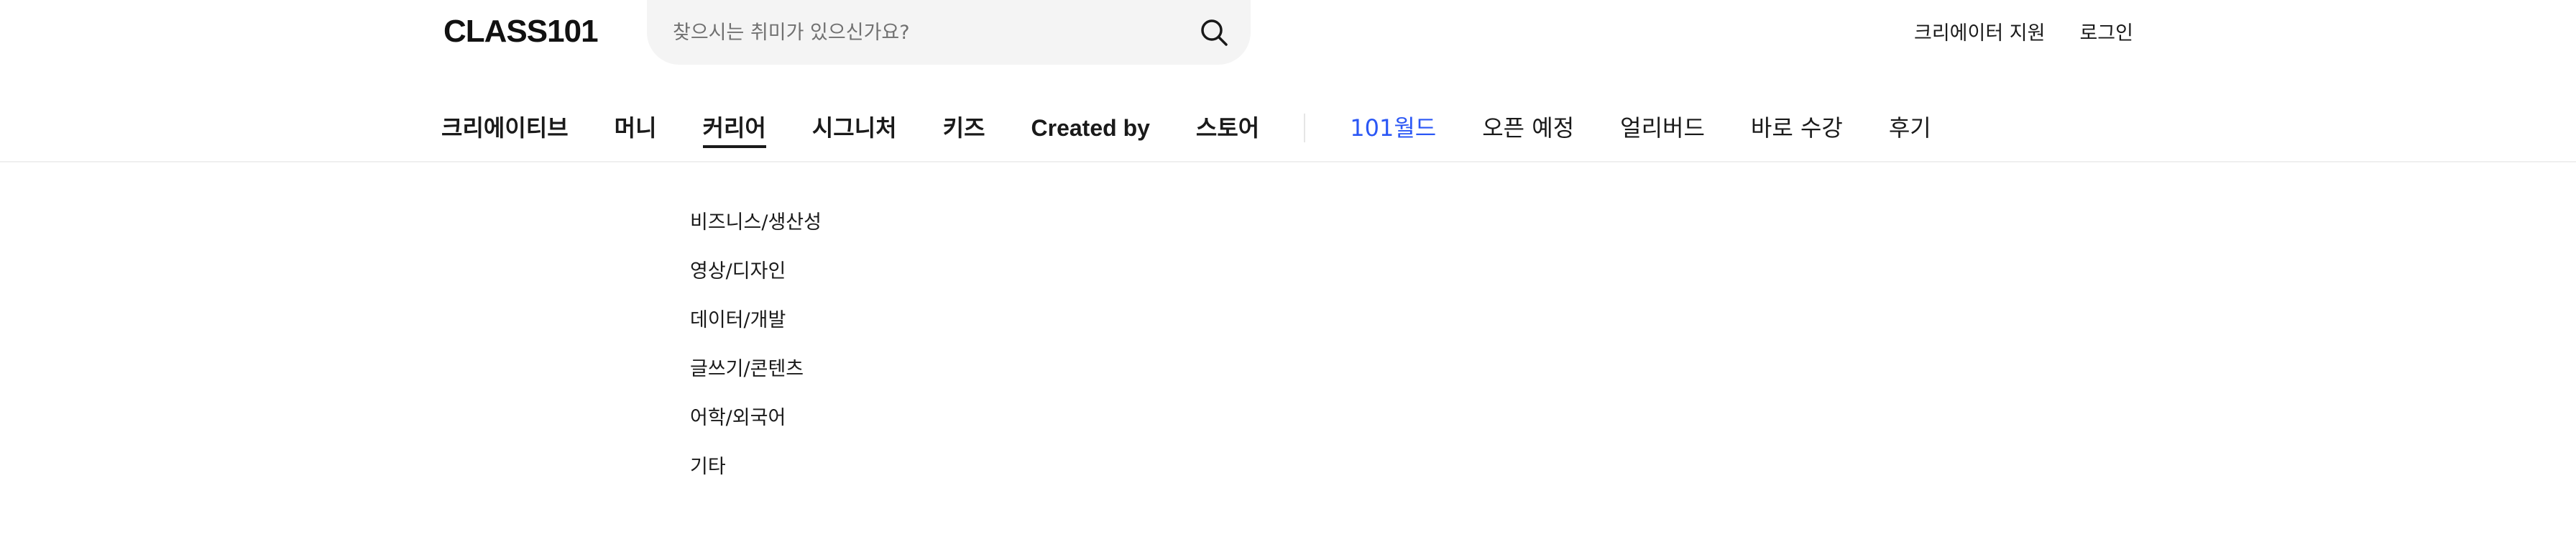  What do you see at coordinates (756, 324) in the screenshot?
I see `dropdown-item-data-dev: 데이터/개발` at bounding box center [756, 324].